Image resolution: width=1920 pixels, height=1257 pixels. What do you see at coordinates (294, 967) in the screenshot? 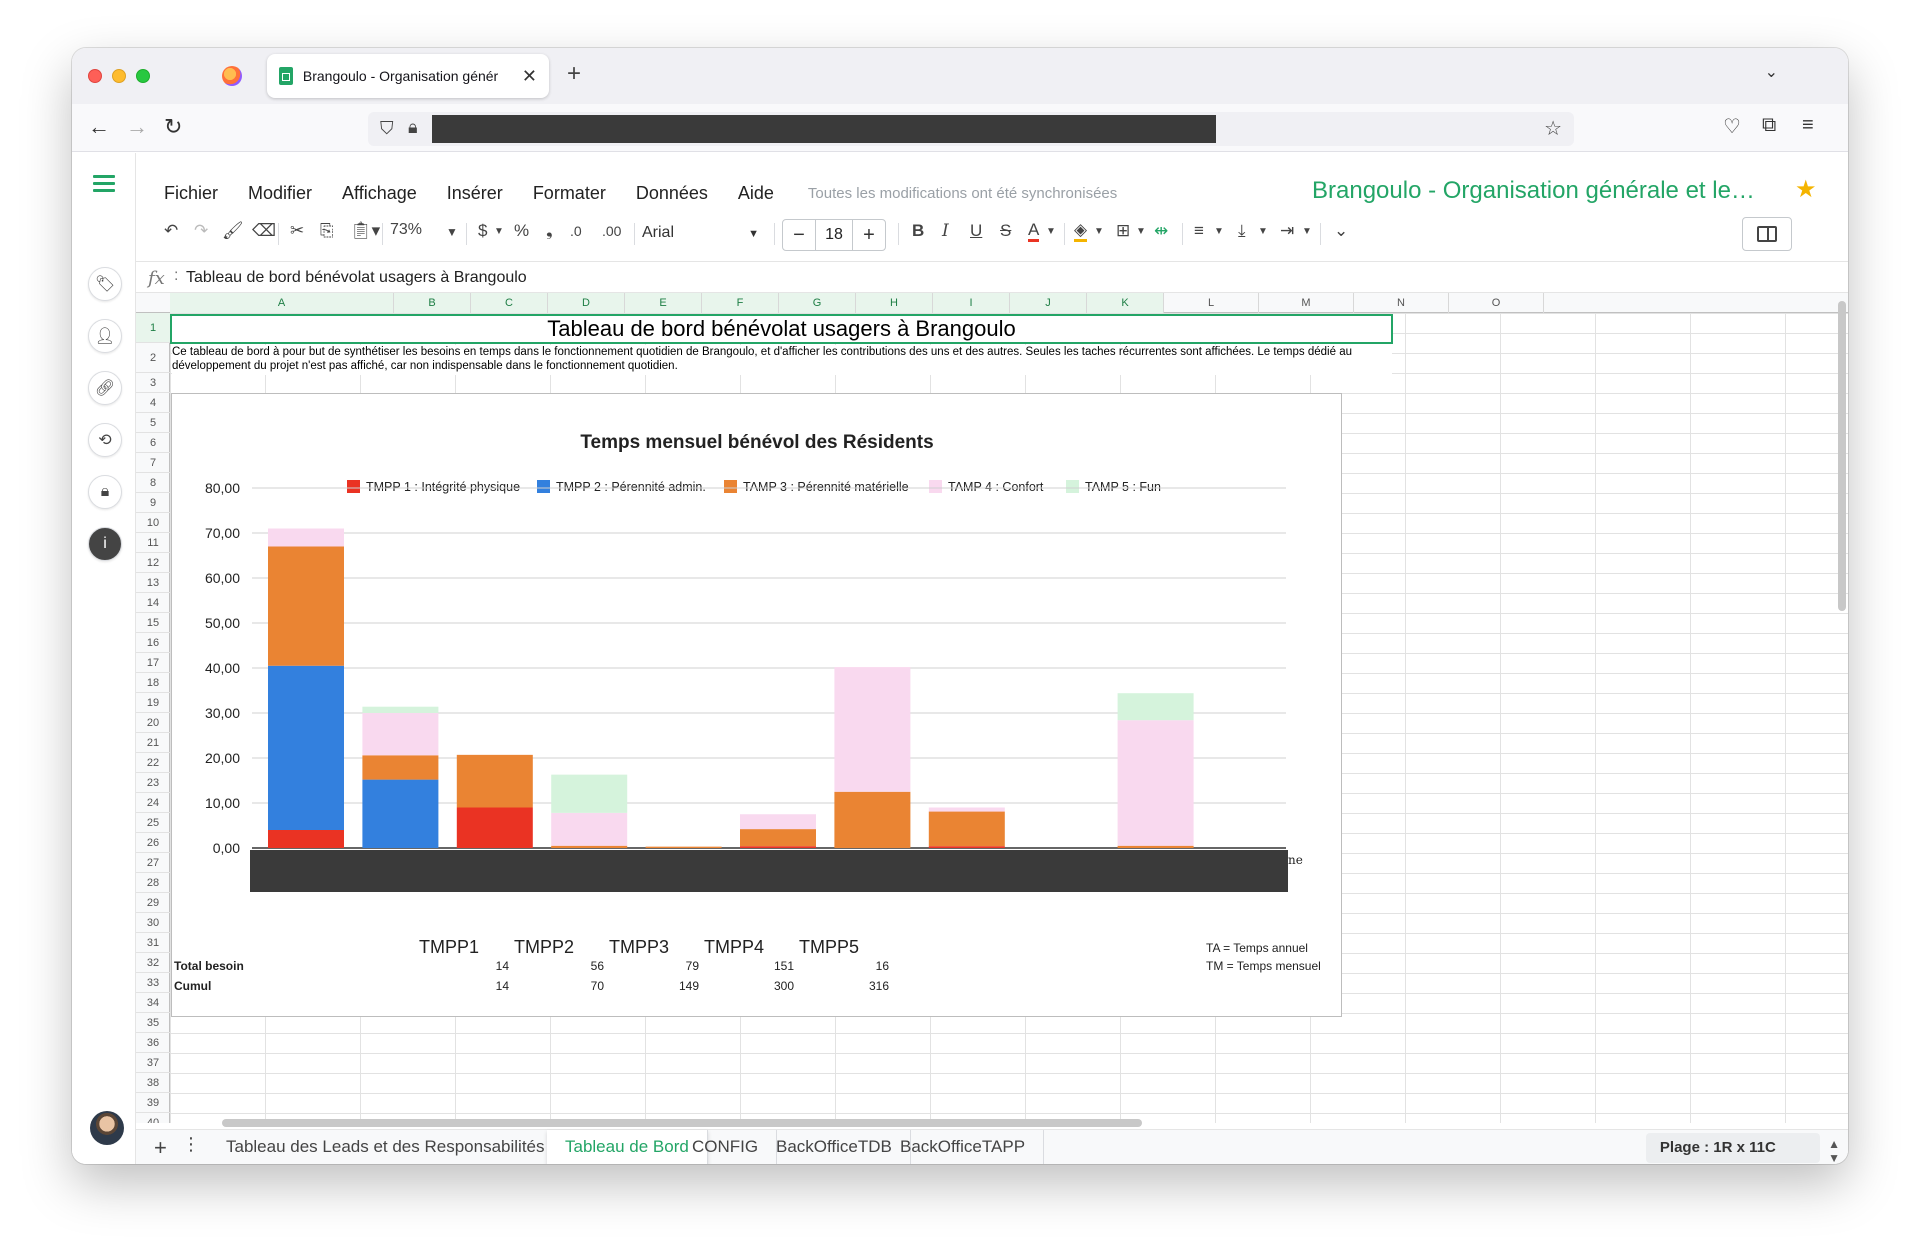
I see `total-besoin-label: Total besoin` at bounding box center [294, 967].